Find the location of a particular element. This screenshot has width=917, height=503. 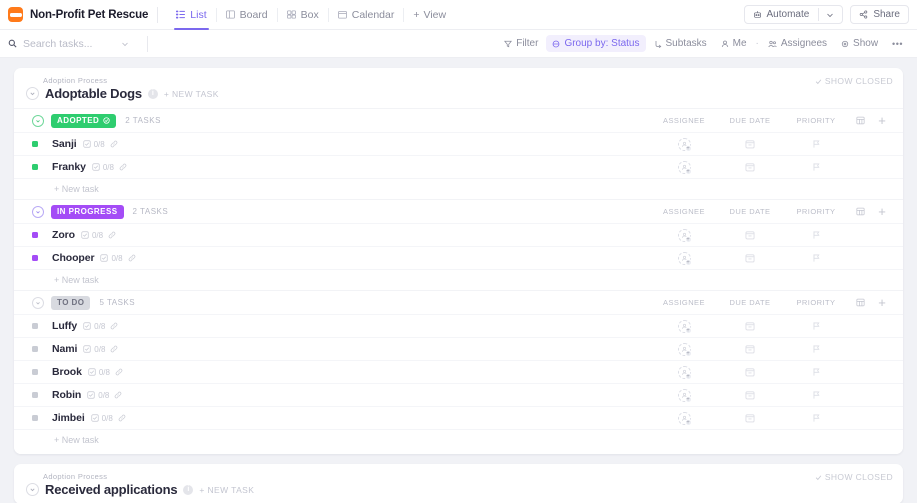

status-badge-to-do: TO DO is located at coordinates (71, 302).